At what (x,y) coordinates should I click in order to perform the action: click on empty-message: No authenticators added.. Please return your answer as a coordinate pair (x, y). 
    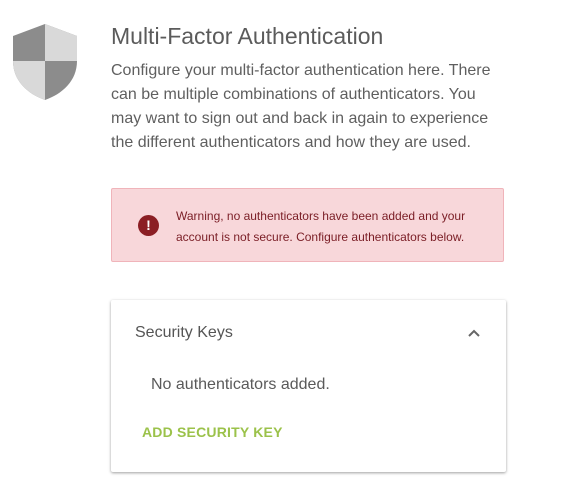
    Looking at the image, I should click on (240, 384).